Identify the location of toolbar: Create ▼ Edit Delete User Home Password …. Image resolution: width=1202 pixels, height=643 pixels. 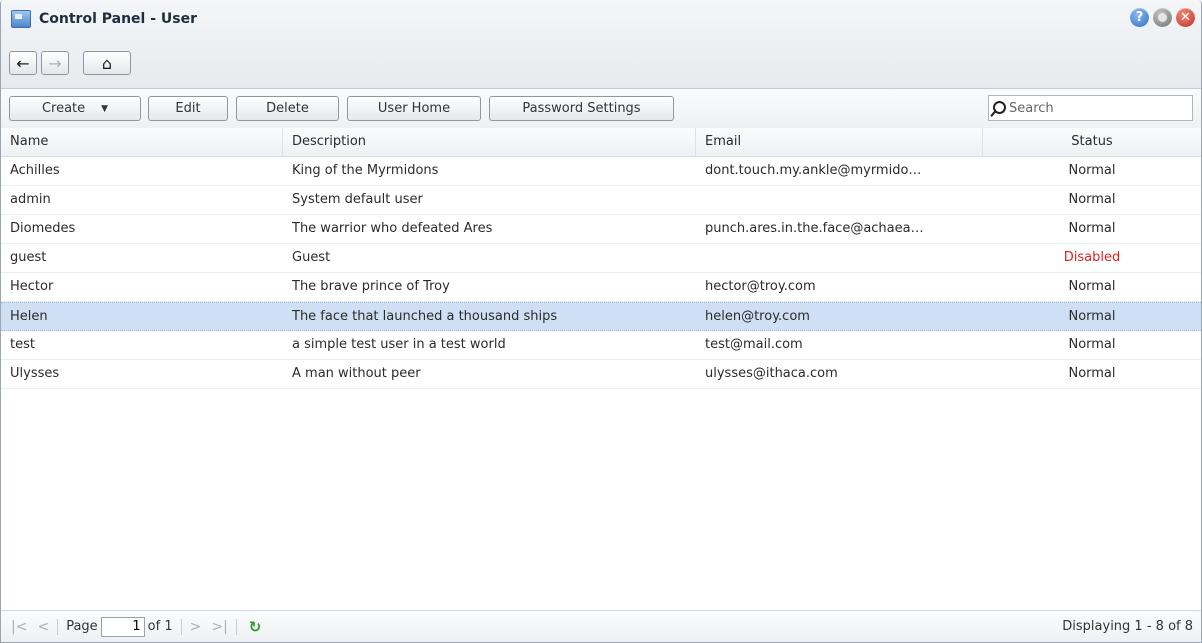
(601, 109).